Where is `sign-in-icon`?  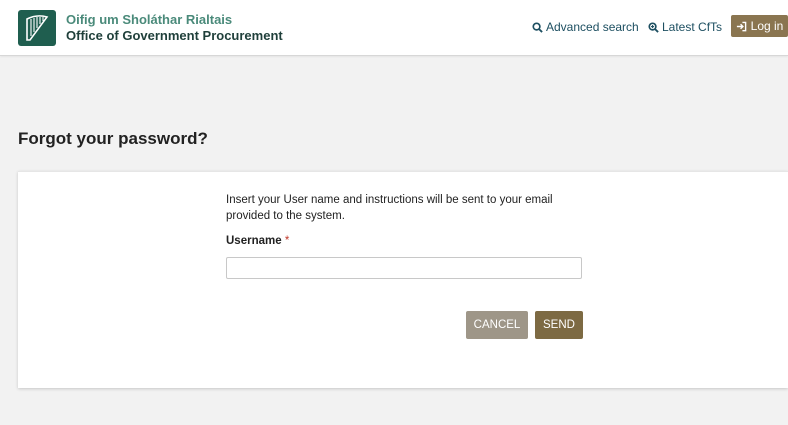
sign-in-icon is located at coordinates (741, 26).